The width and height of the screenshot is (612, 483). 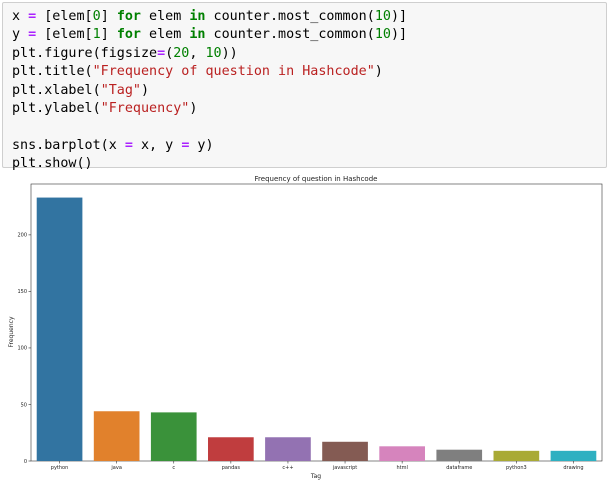 I want to click on code-token: "Tag", so click(x=120, y=90).